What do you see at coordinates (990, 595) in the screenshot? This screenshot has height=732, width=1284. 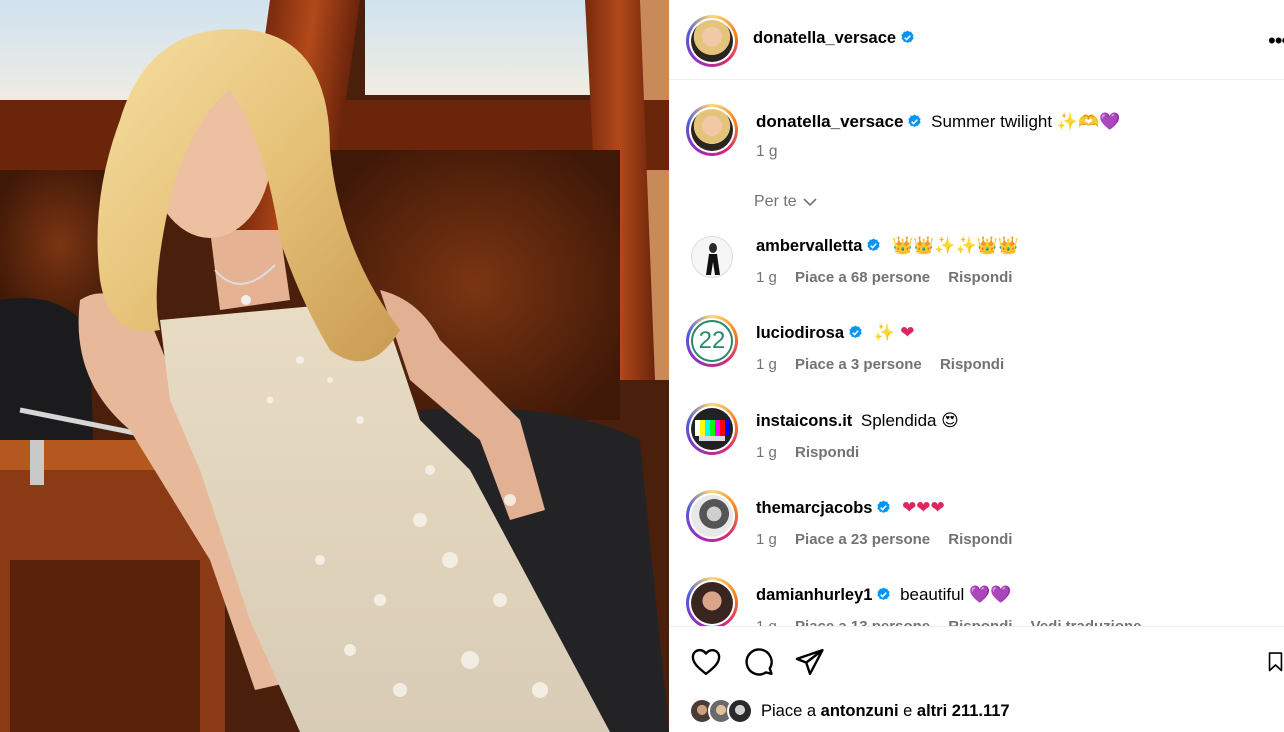 I see `comment-emojis: 💜💜` at bounding box center [990, 595].